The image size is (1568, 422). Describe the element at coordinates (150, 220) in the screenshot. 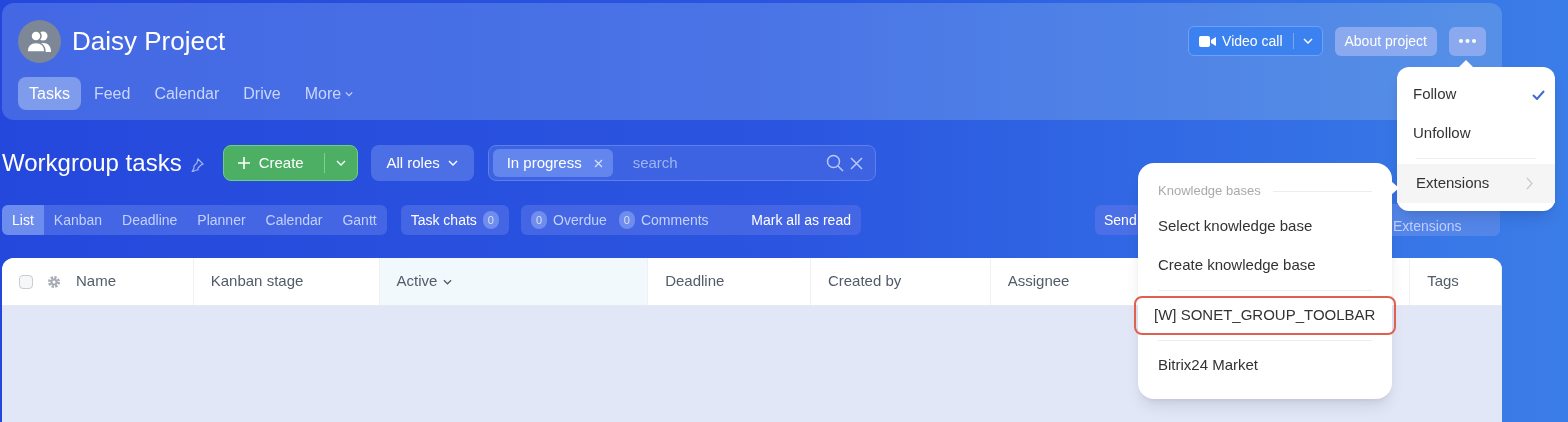

I see `view-tab: Deadline` at that location.